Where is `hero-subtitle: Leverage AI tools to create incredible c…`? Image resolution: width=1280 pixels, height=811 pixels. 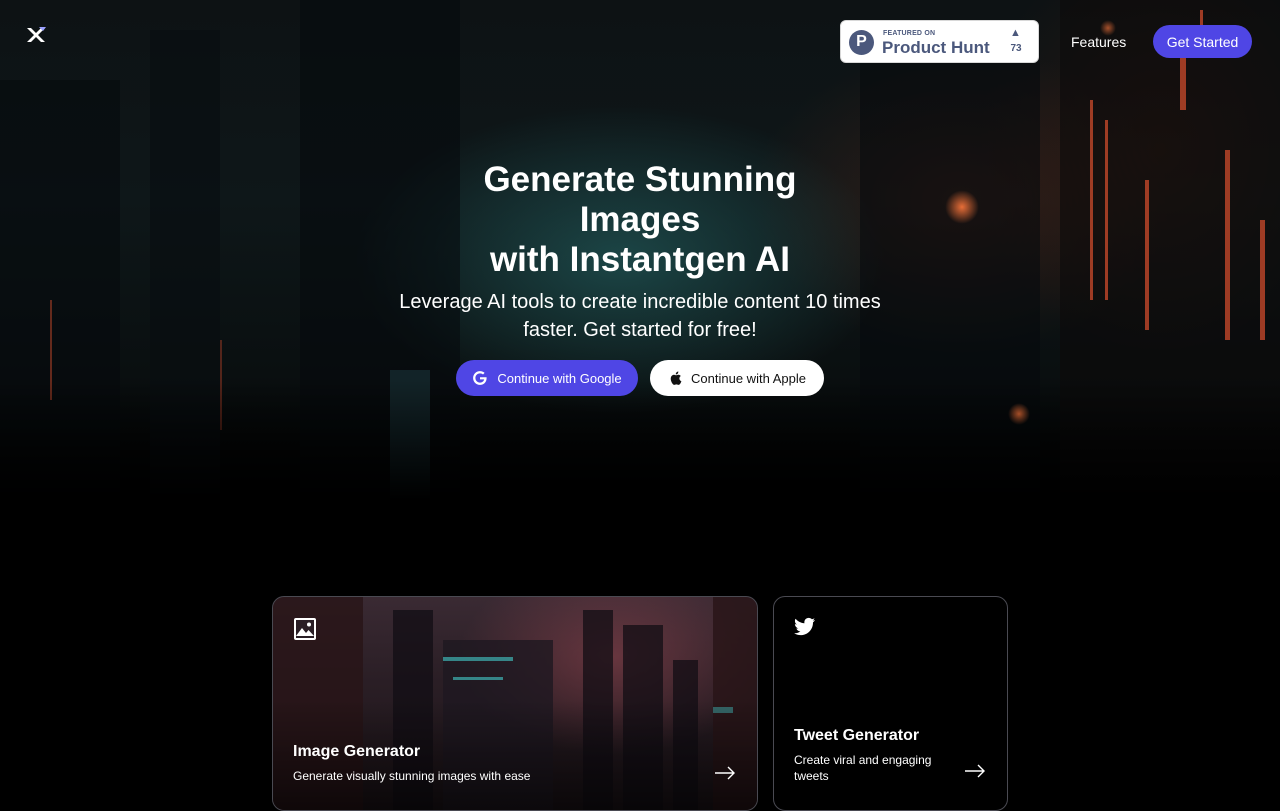
hero-subtitle: Leverage AI tools to create incredible c… is located at coordinates (640, 316).